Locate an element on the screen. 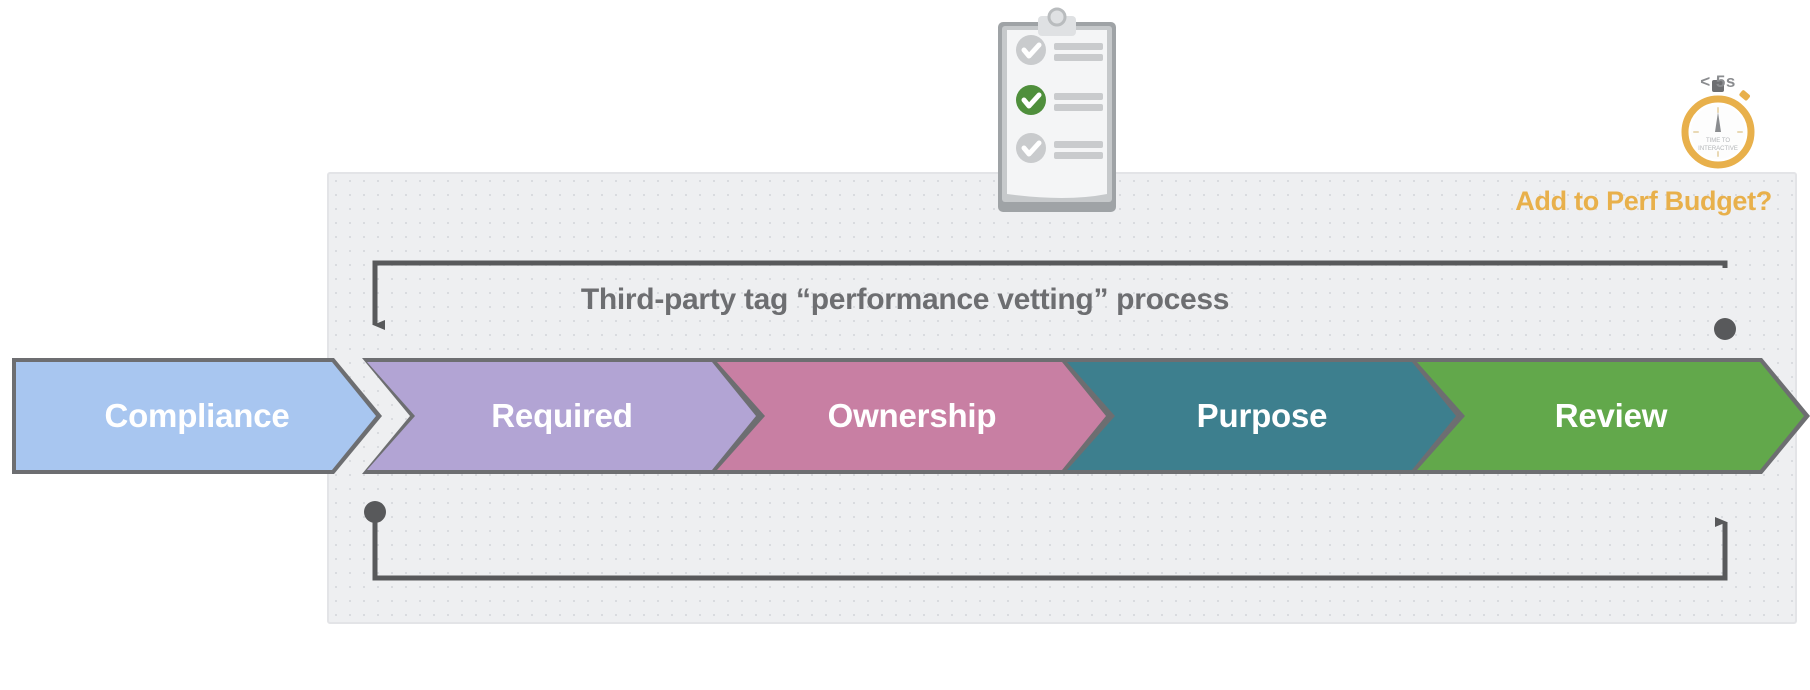 Image resolution: width=1810 pixels, height=690 pixels. stage-label: Review is located at coordinates (1611, 415).